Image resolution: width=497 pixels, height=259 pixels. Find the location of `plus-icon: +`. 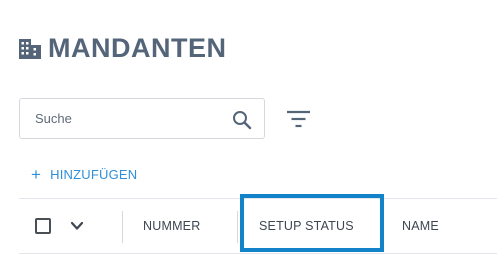

plus-icon: + is located at coordinates (36, 174).